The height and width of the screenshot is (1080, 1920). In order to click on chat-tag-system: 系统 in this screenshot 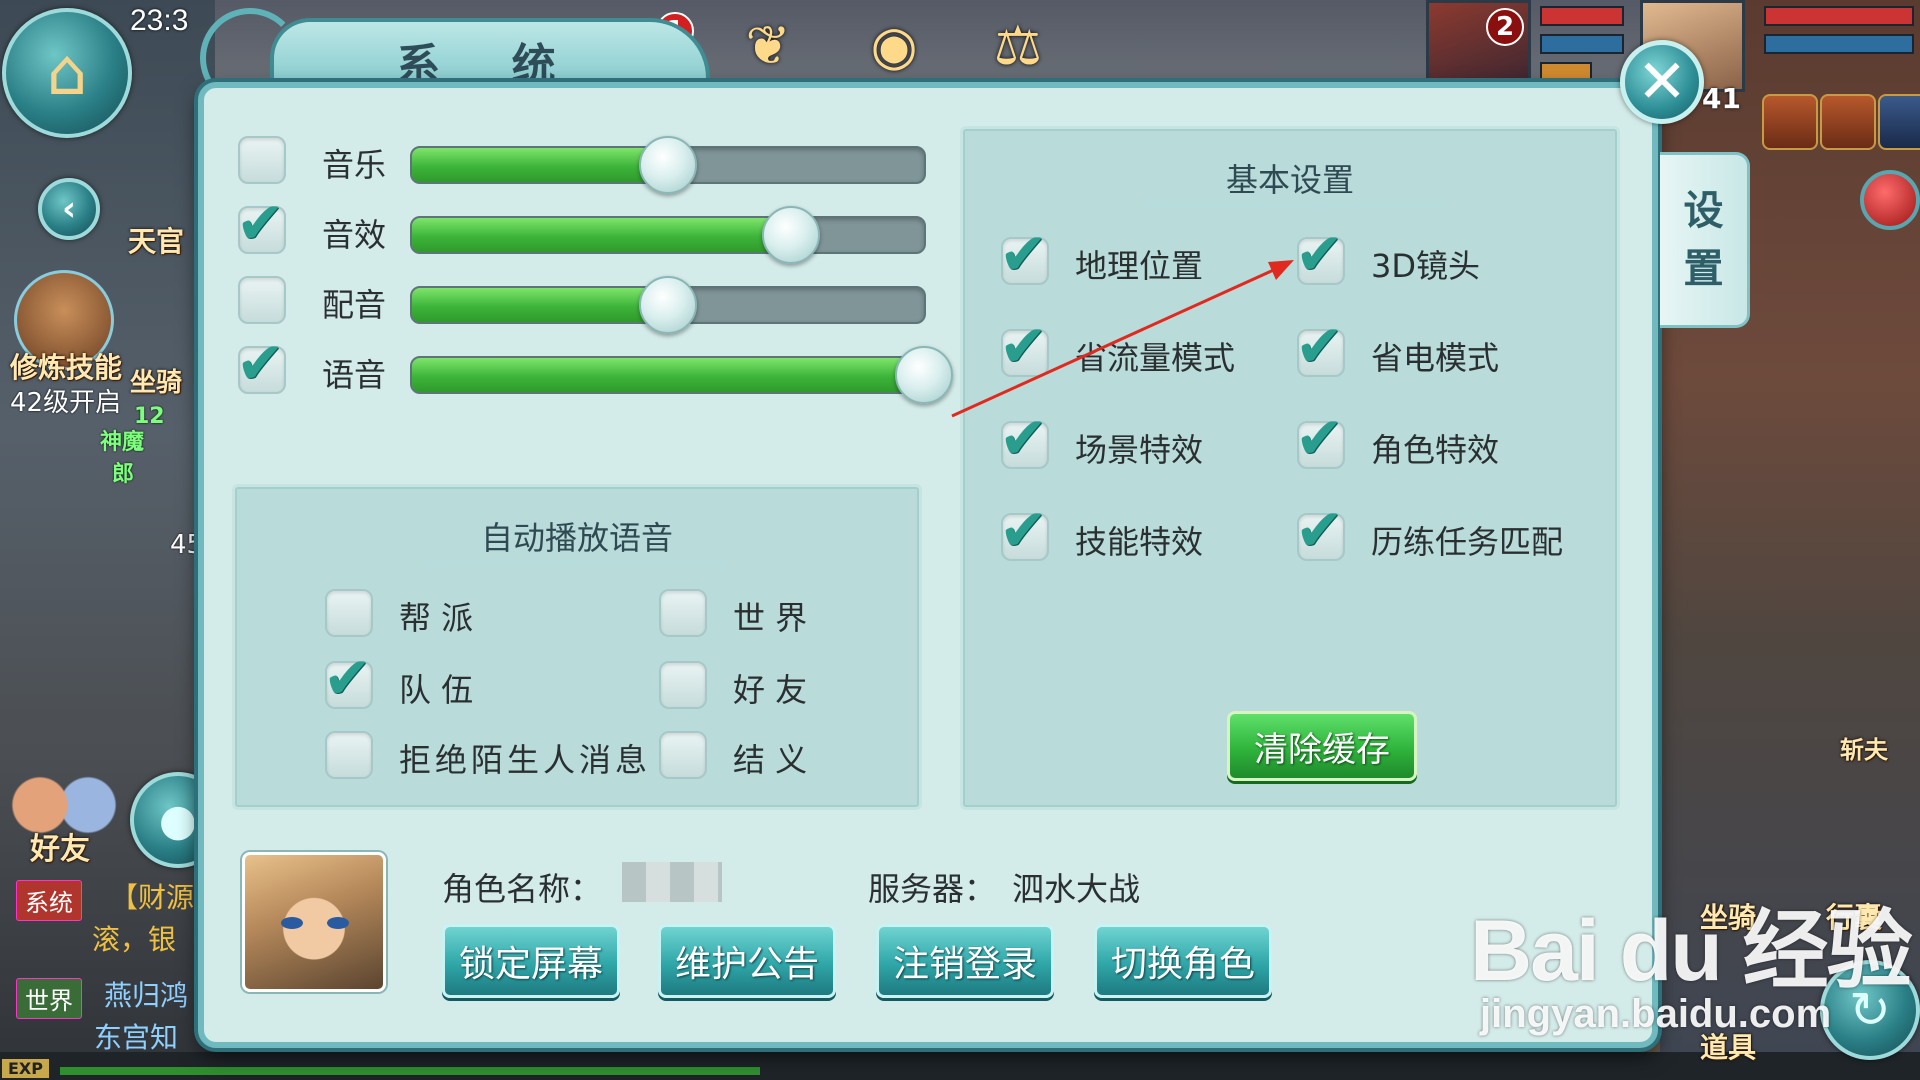, I will do `click(49, 900)`.